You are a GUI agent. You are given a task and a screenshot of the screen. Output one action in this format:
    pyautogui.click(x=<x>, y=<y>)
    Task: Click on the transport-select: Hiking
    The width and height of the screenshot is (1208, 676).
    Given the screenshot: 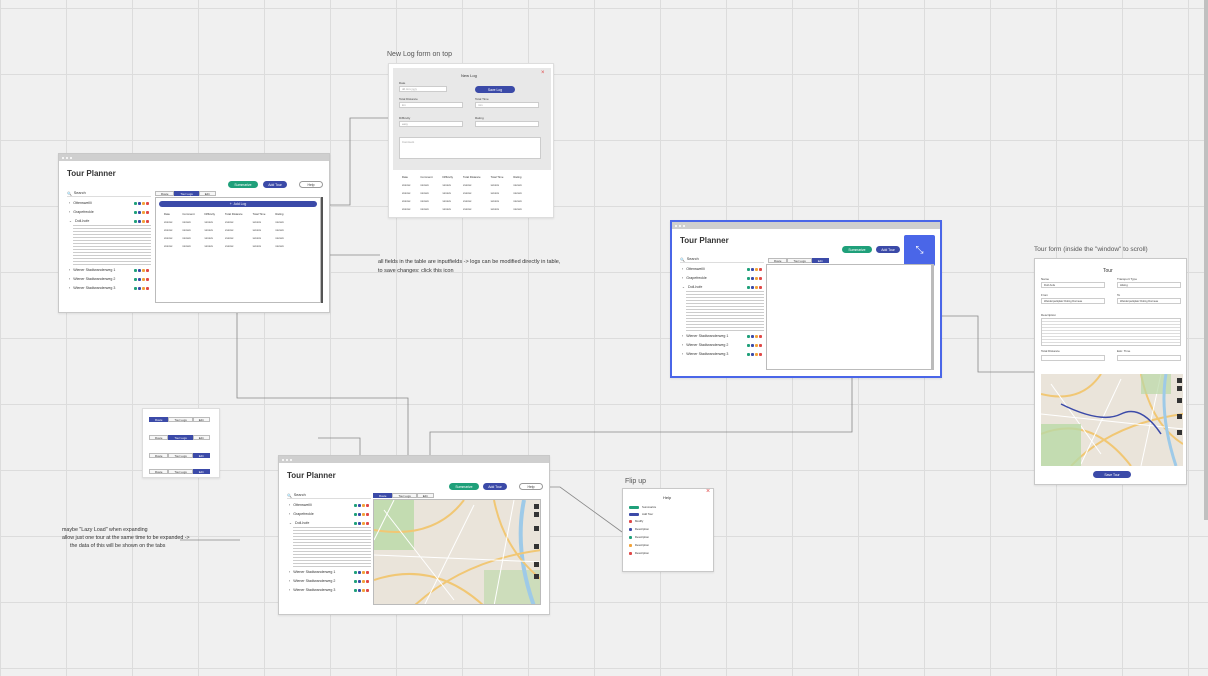 What is the action you would take?
    pyautogui.click(x=1149, y=285)
    